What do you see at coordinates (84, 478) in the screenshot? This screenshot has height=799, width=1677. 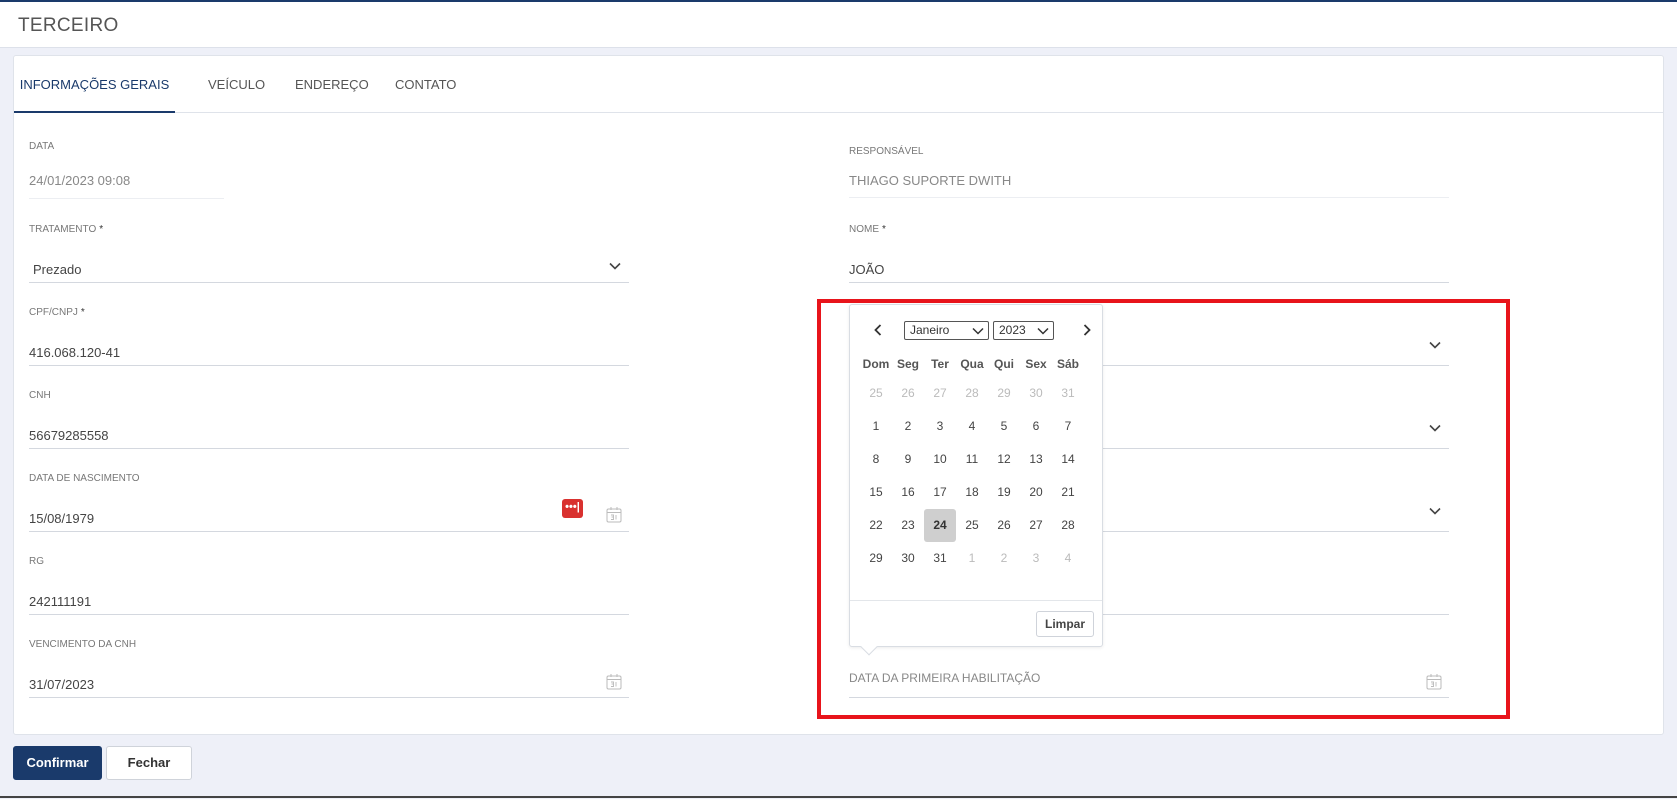 I see `nascimento-label: DATA DE NASCIMENTO` at bounding box center [84, 478].